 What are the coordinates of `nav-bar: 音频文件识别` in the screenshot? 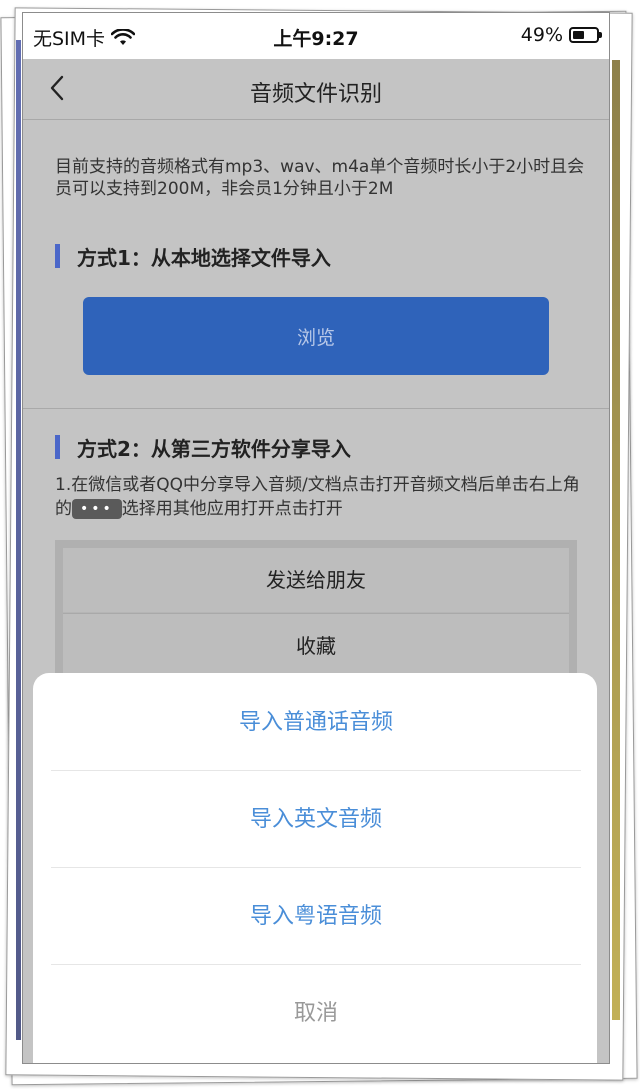 It's located at (316, 89).